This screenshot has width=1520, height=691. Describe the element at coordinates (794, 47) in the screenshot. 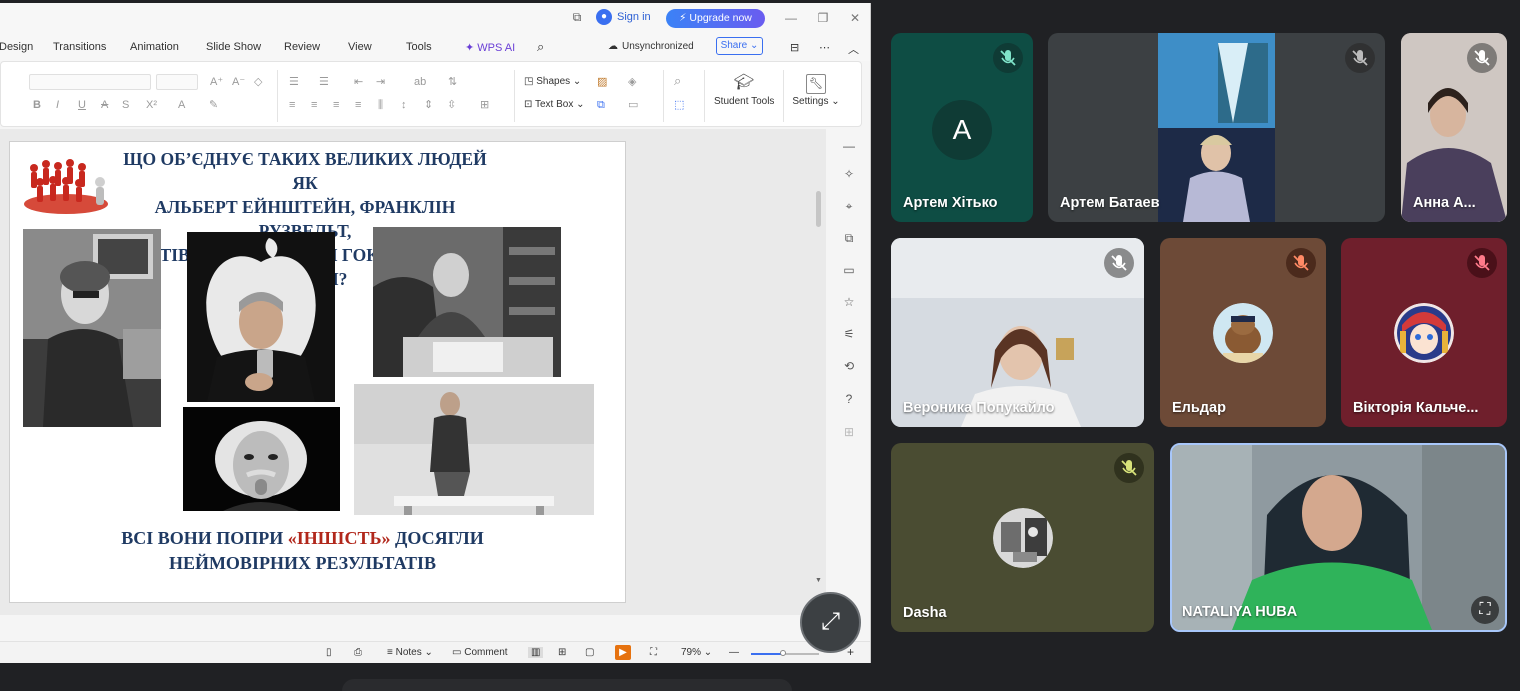

I see `toolbox-icon: ⊟` at that location.